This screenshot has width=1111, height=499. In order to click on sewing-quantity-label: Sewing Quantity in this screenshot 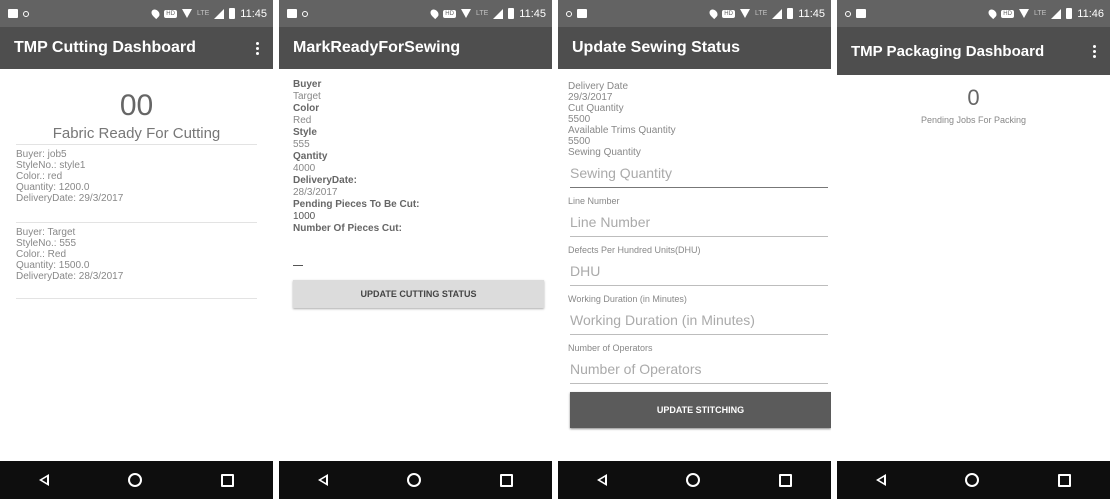, I will do `click(604, 152)`.